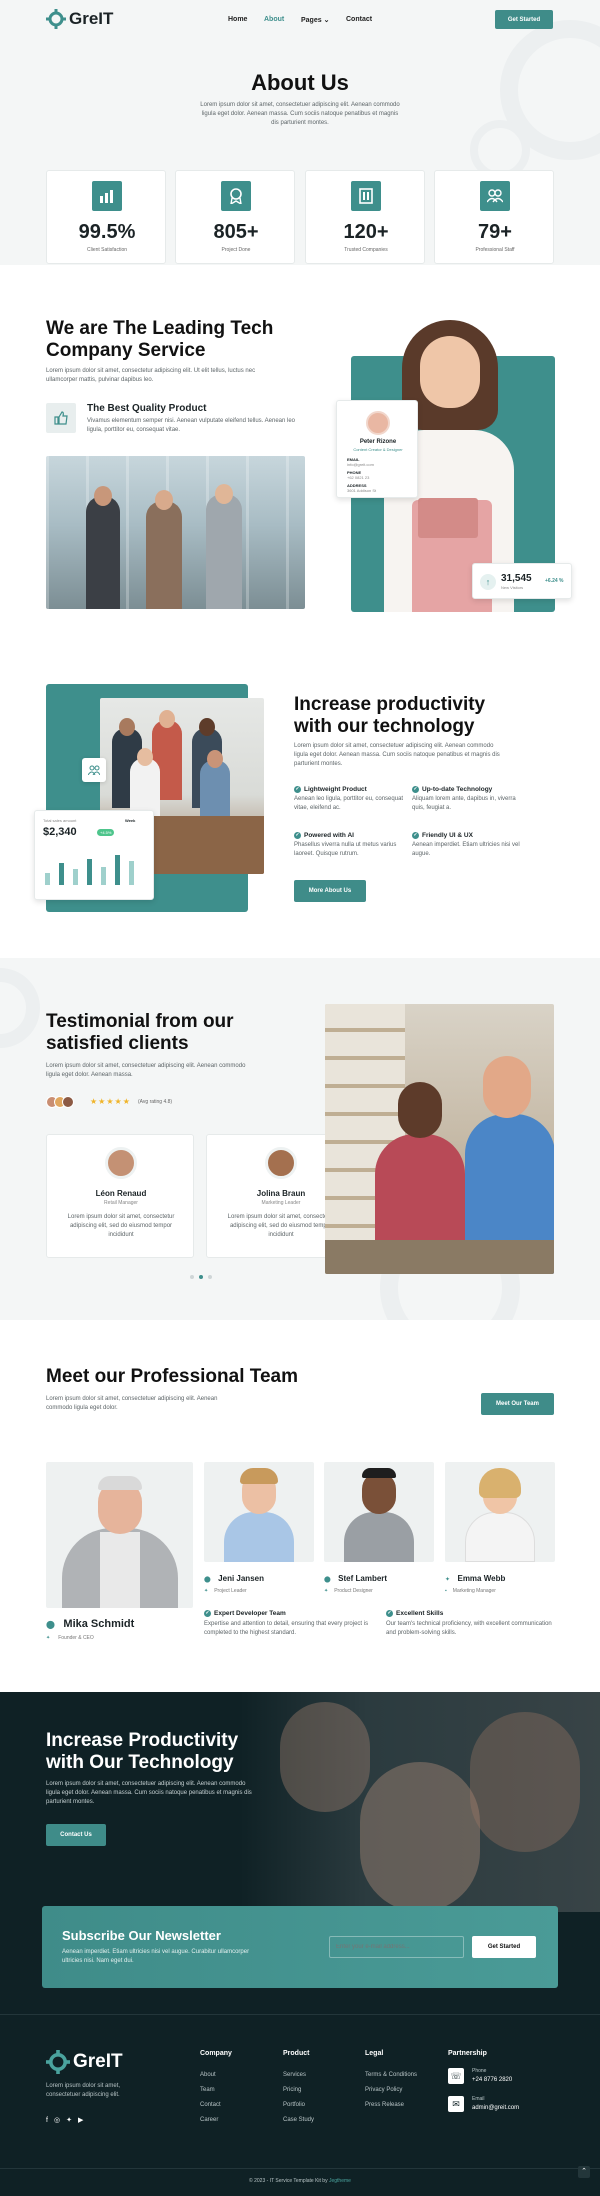 The width and height of the screenshot is (600, 2196). What do you see at coordinates (524, 19) in the screenshot?
I see `get-started-button: Get Started` at bounding box center [524, 19].